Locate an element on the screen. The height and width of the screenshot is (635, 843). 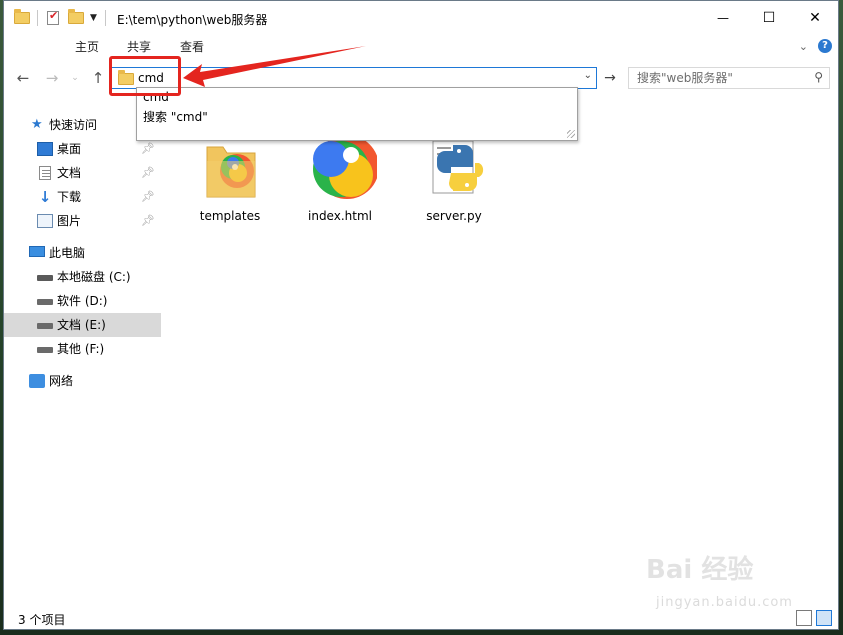
search-icon: ⚲ is located at coordinates (818, 77).